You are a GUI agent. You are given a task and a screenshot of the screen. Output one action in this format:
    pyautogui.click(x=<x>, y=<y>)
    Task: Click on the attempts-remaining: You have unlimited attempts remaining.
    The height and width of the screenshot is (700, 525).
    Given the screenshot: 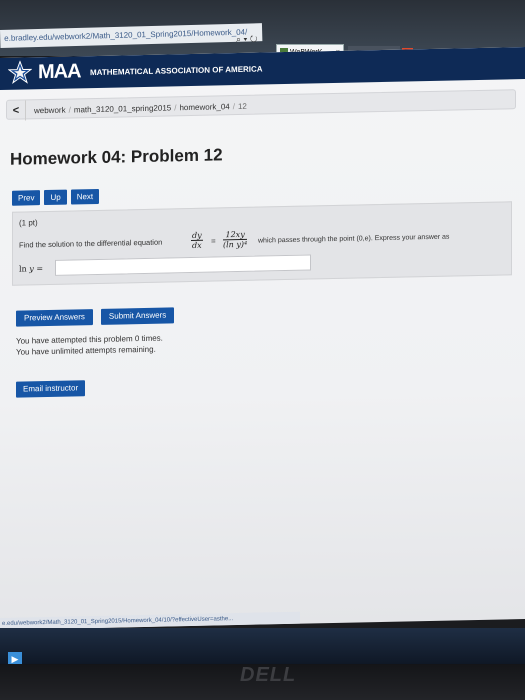 What is the action you would take?
    pyautogui.click(x=86, y=350)
    